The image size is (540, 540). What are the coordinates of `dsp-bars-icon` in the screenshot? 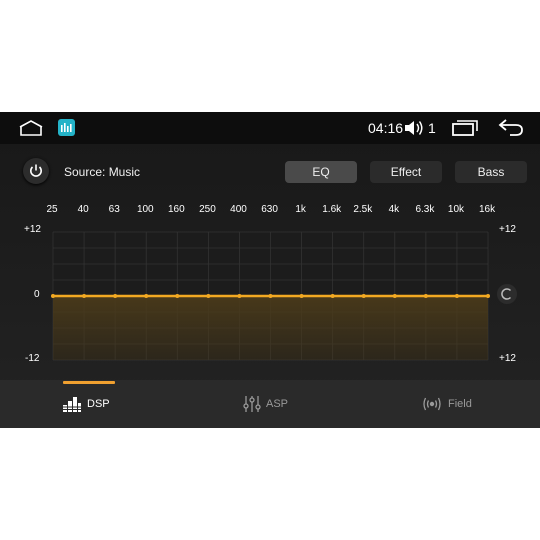 It's located at (72, 404).